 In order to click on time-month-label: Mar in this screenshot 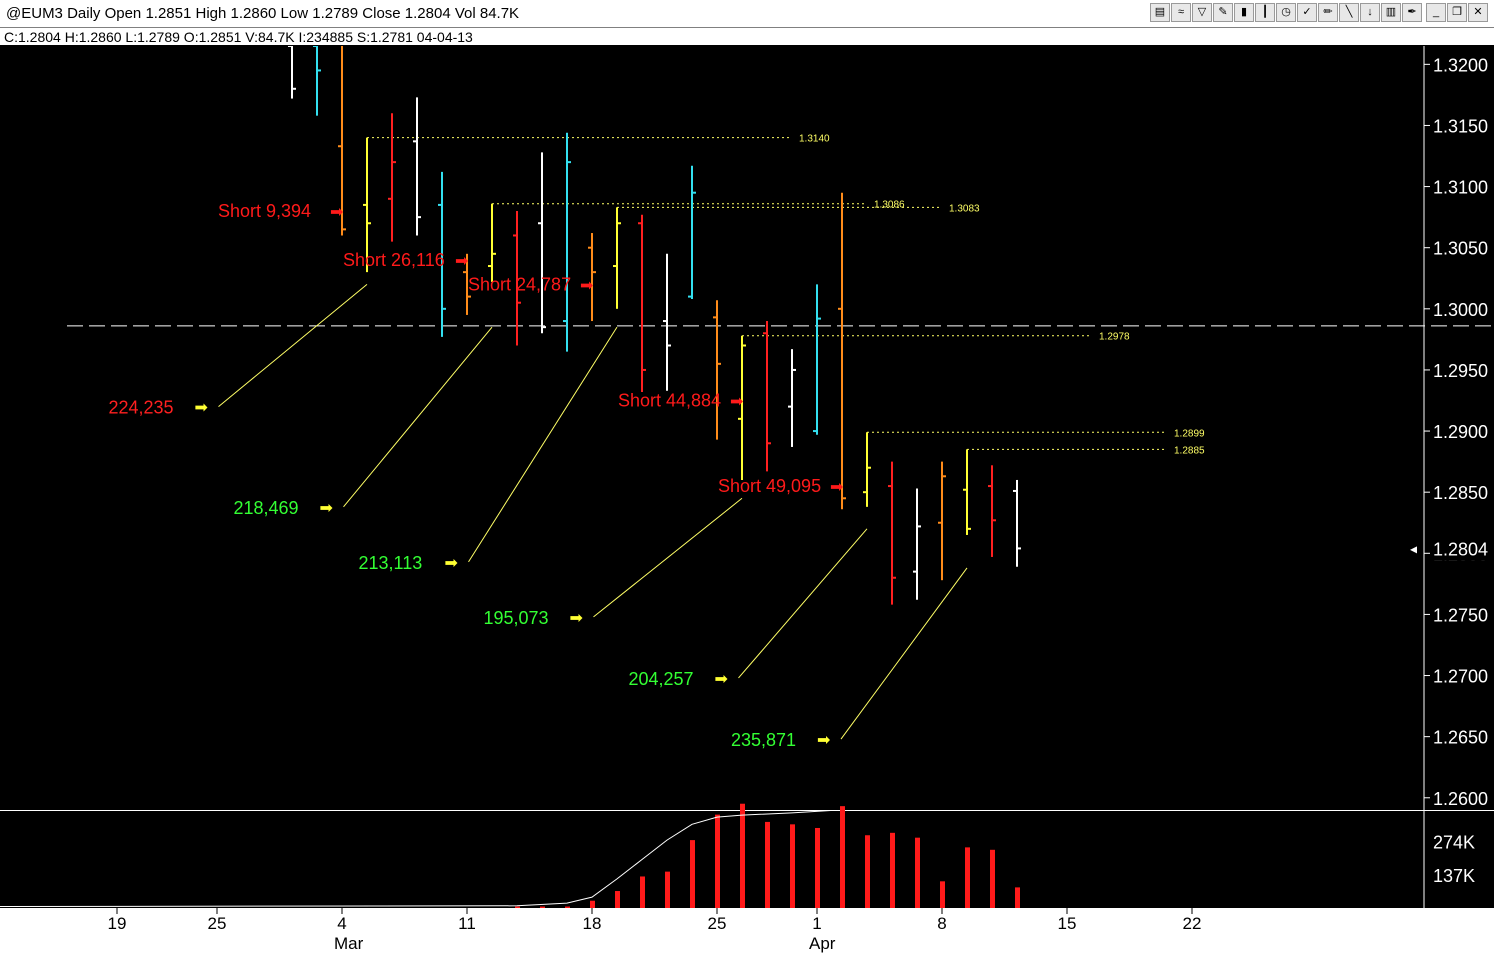, I will do `click(349, 943)`.